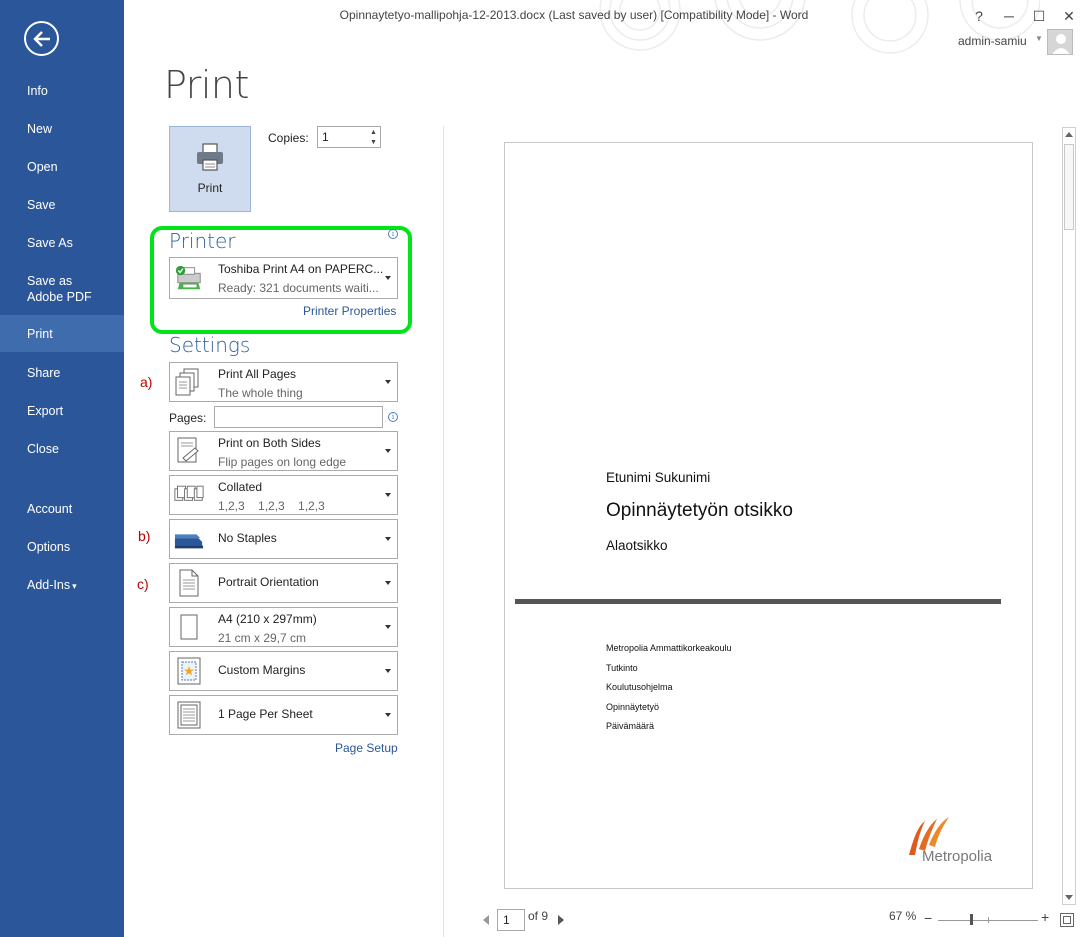  Describe the element at coordinates (288, 138) in the screenshot. I see `copies-label: Copies:` at that location.